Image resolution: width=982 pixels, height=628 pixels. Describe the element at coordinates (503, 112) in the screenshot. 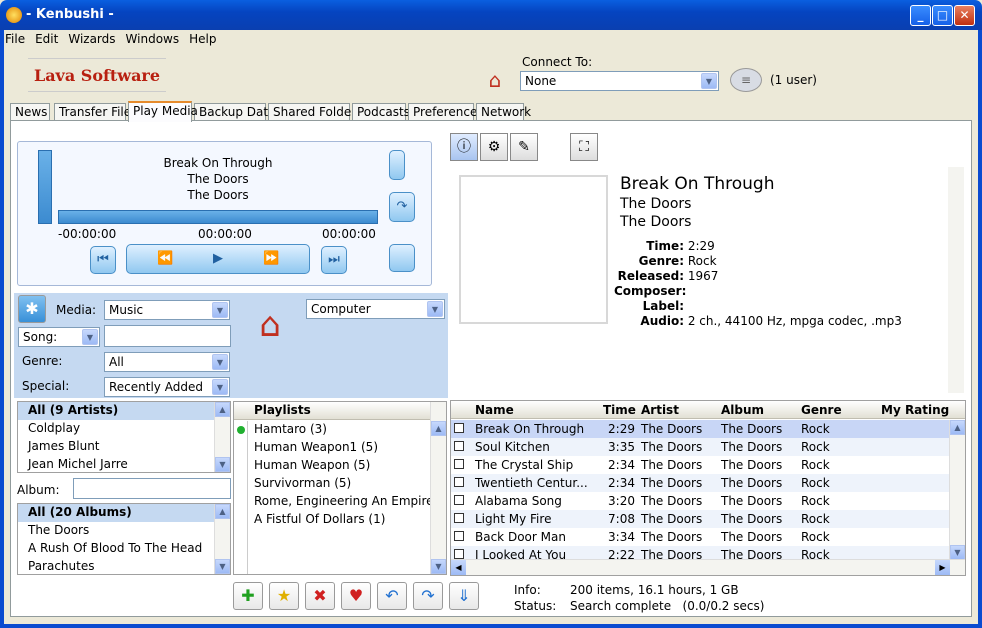

I see `tab-network: Network` at that location.